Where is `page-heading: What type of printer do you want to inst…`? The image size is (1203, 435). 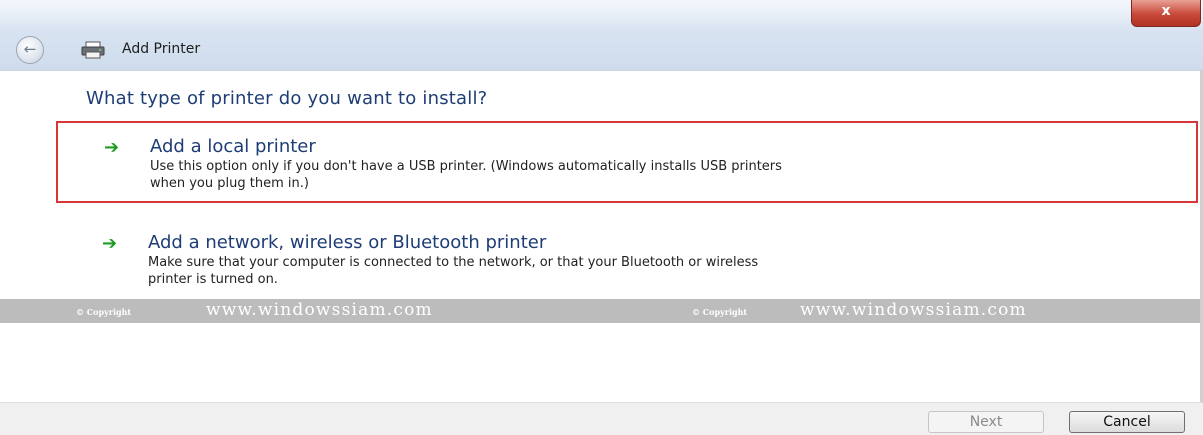 page-heading: What type of printer do you want to inst… is located at coordinates (287, 98).